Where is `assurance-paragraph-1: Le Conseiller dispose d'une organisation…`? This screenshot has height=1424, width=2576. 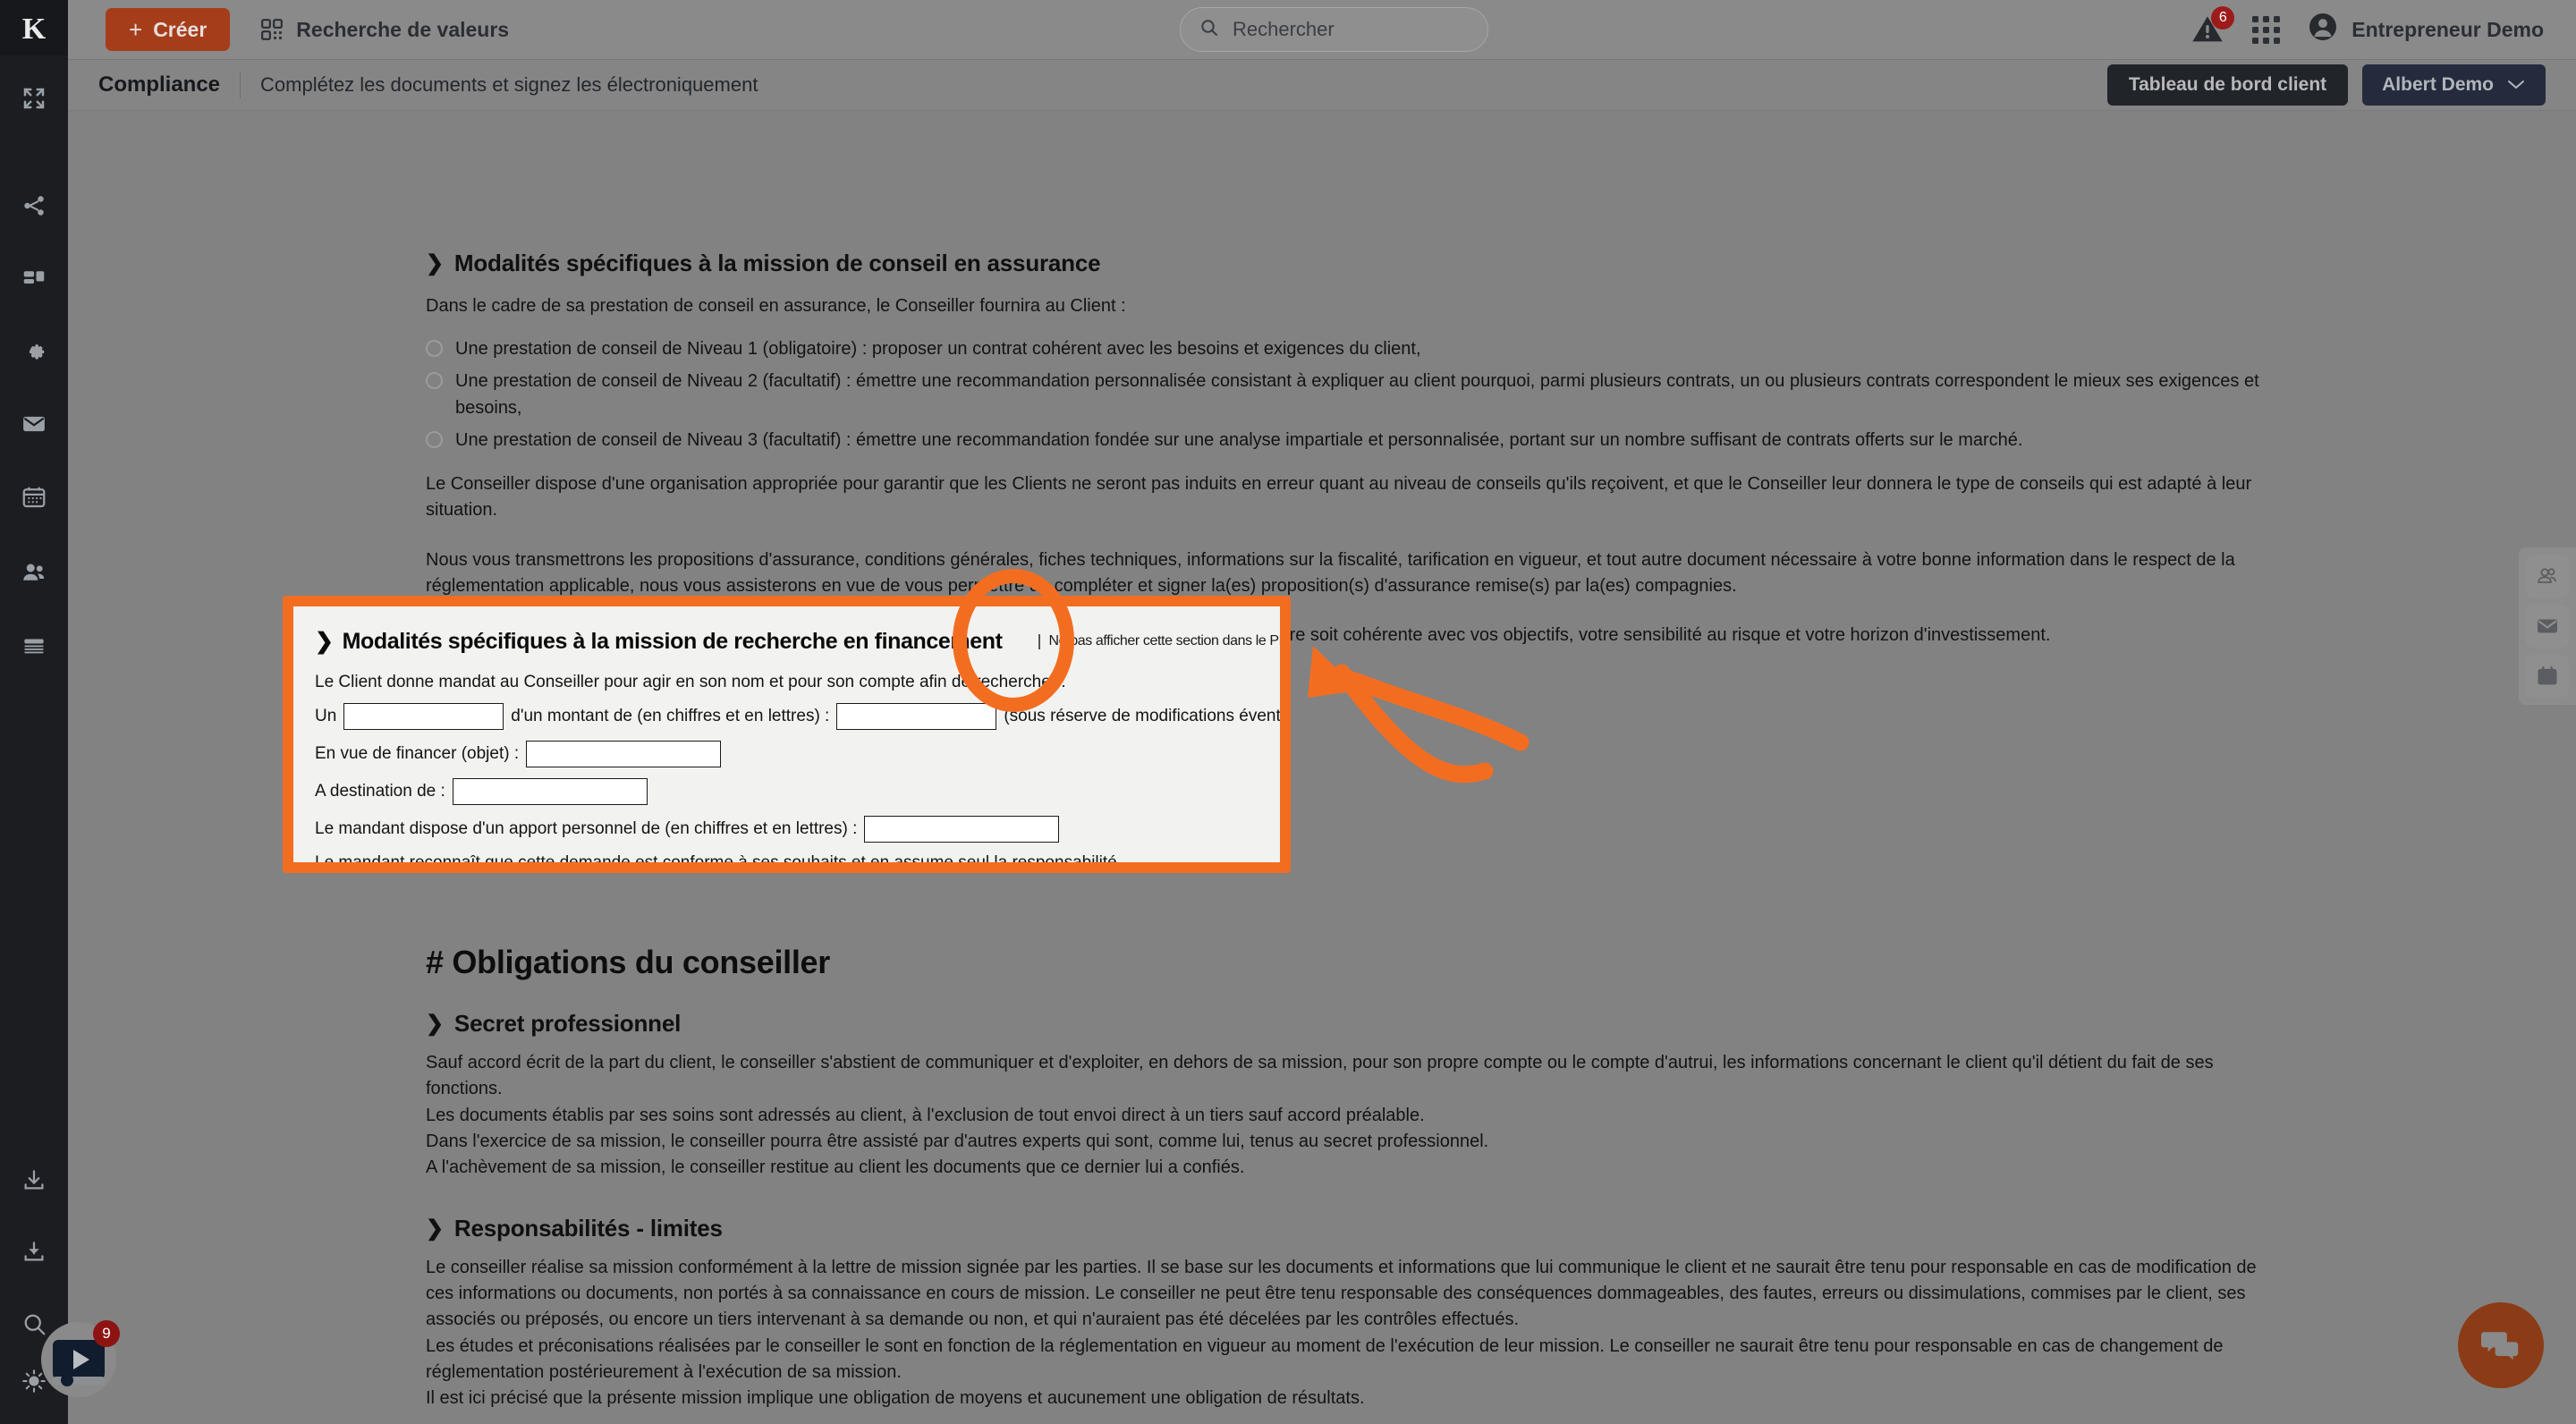
assurance-paragraph-1: Le Conseiller dispose d'une organisation… is located at coordinates (1339, 497).